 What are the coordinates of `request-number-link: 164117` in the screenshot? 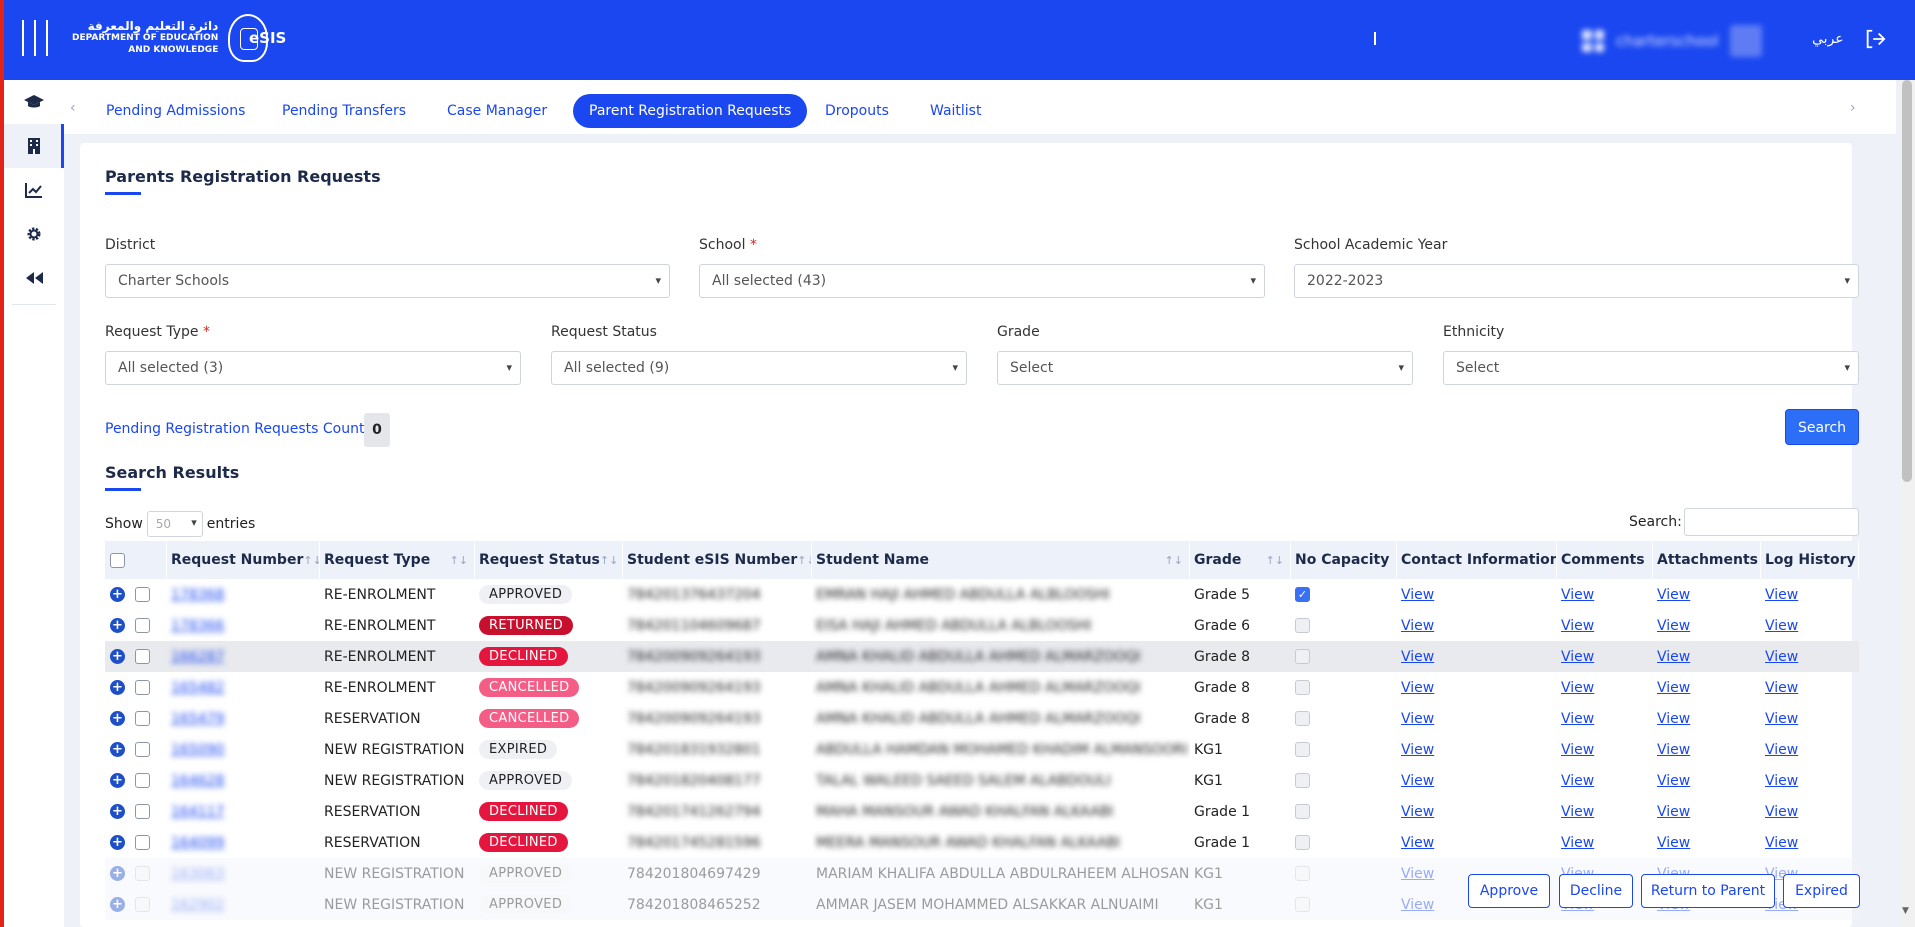 It's located at (197, 812).